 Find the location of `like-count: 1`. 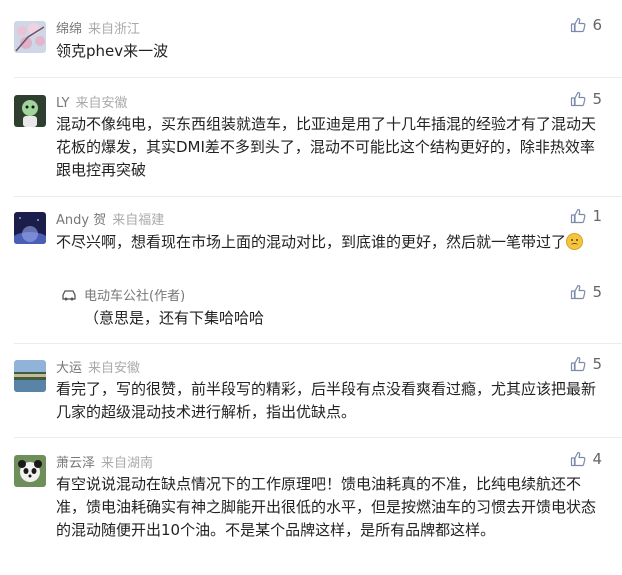

like-count: 1 is located at coordinates (597, 216).